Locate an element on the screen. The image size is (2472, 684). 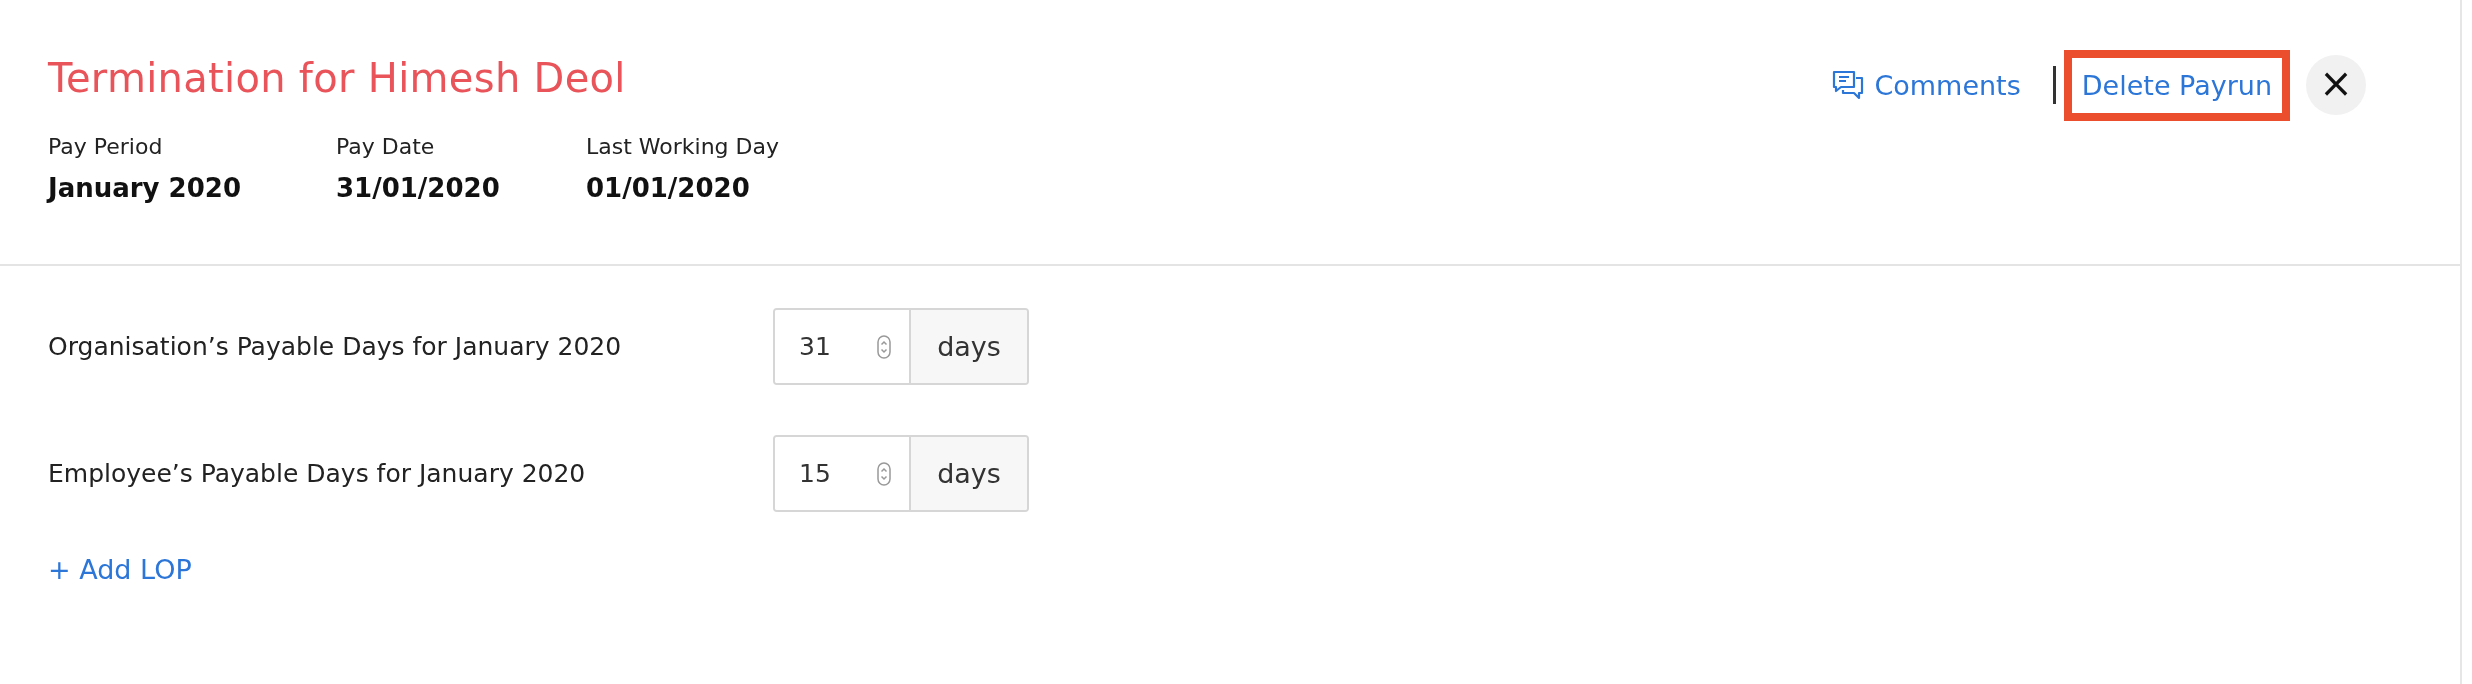
summary-value: 01/01/2020 is located at coordinates (668, 188).